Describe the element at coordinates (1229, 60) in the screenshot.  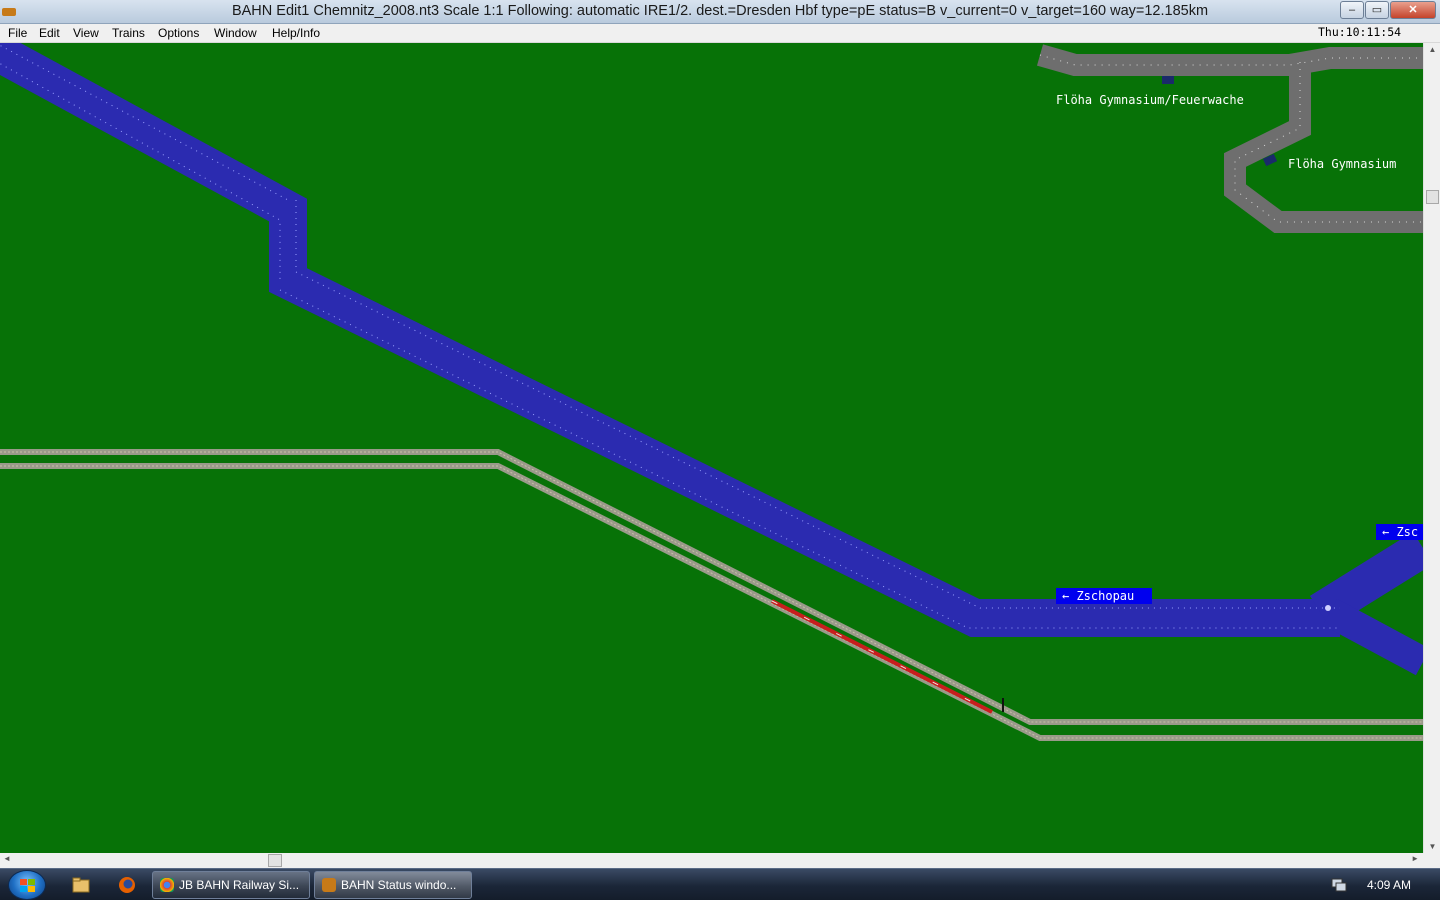
I see `street-top` at that location.